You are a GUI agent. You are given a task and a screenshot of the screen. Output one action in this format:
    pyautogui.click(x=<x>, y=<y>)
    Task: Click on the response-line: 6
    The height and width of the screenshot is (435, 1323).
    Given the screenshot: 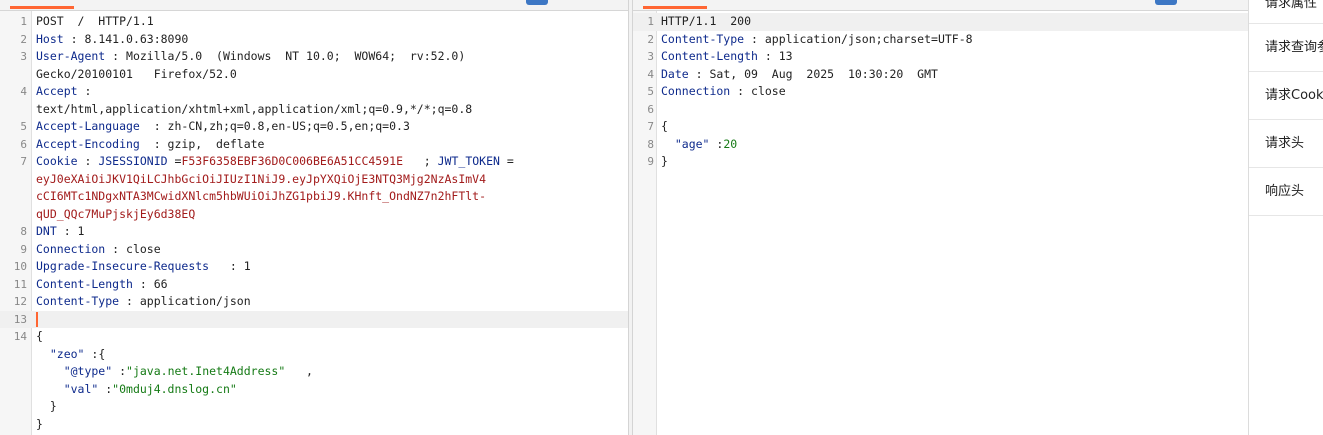 What is the action you would take?
    pyautogui.click(x=940, y=110)
    